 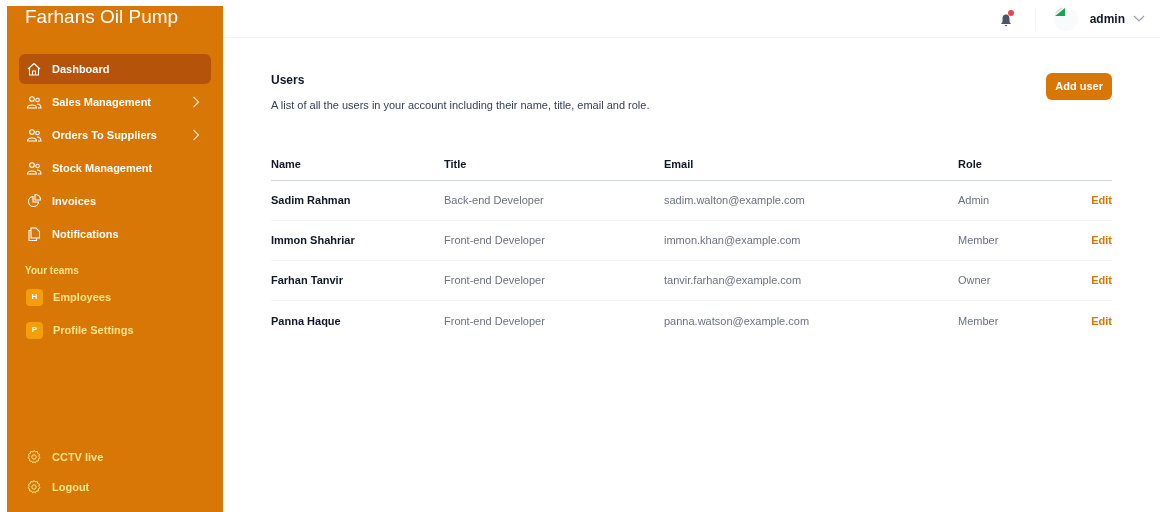 I want to click on pie-chart-icon, so click(x=34, y=201).